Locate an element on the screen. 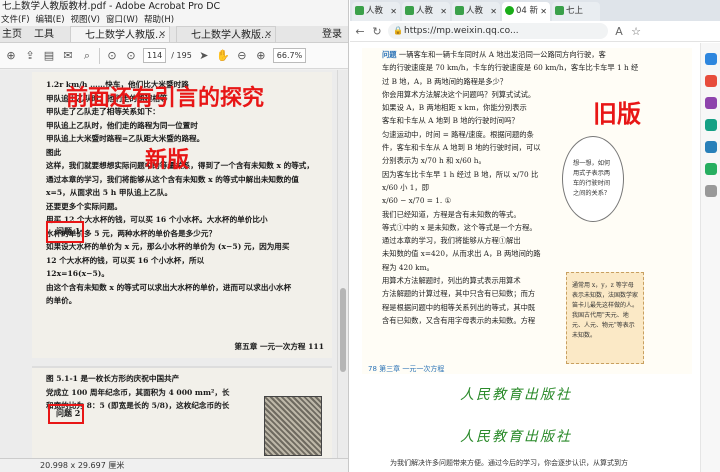  page-total: / 195 is located at coordinates (181, 55).